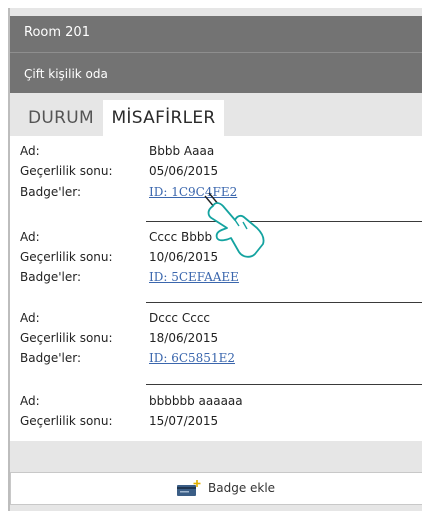  What do you see at coordinates (234, 225) in the screenshot?
I see `tap-hand-icon` at bounding box center [234, 225].